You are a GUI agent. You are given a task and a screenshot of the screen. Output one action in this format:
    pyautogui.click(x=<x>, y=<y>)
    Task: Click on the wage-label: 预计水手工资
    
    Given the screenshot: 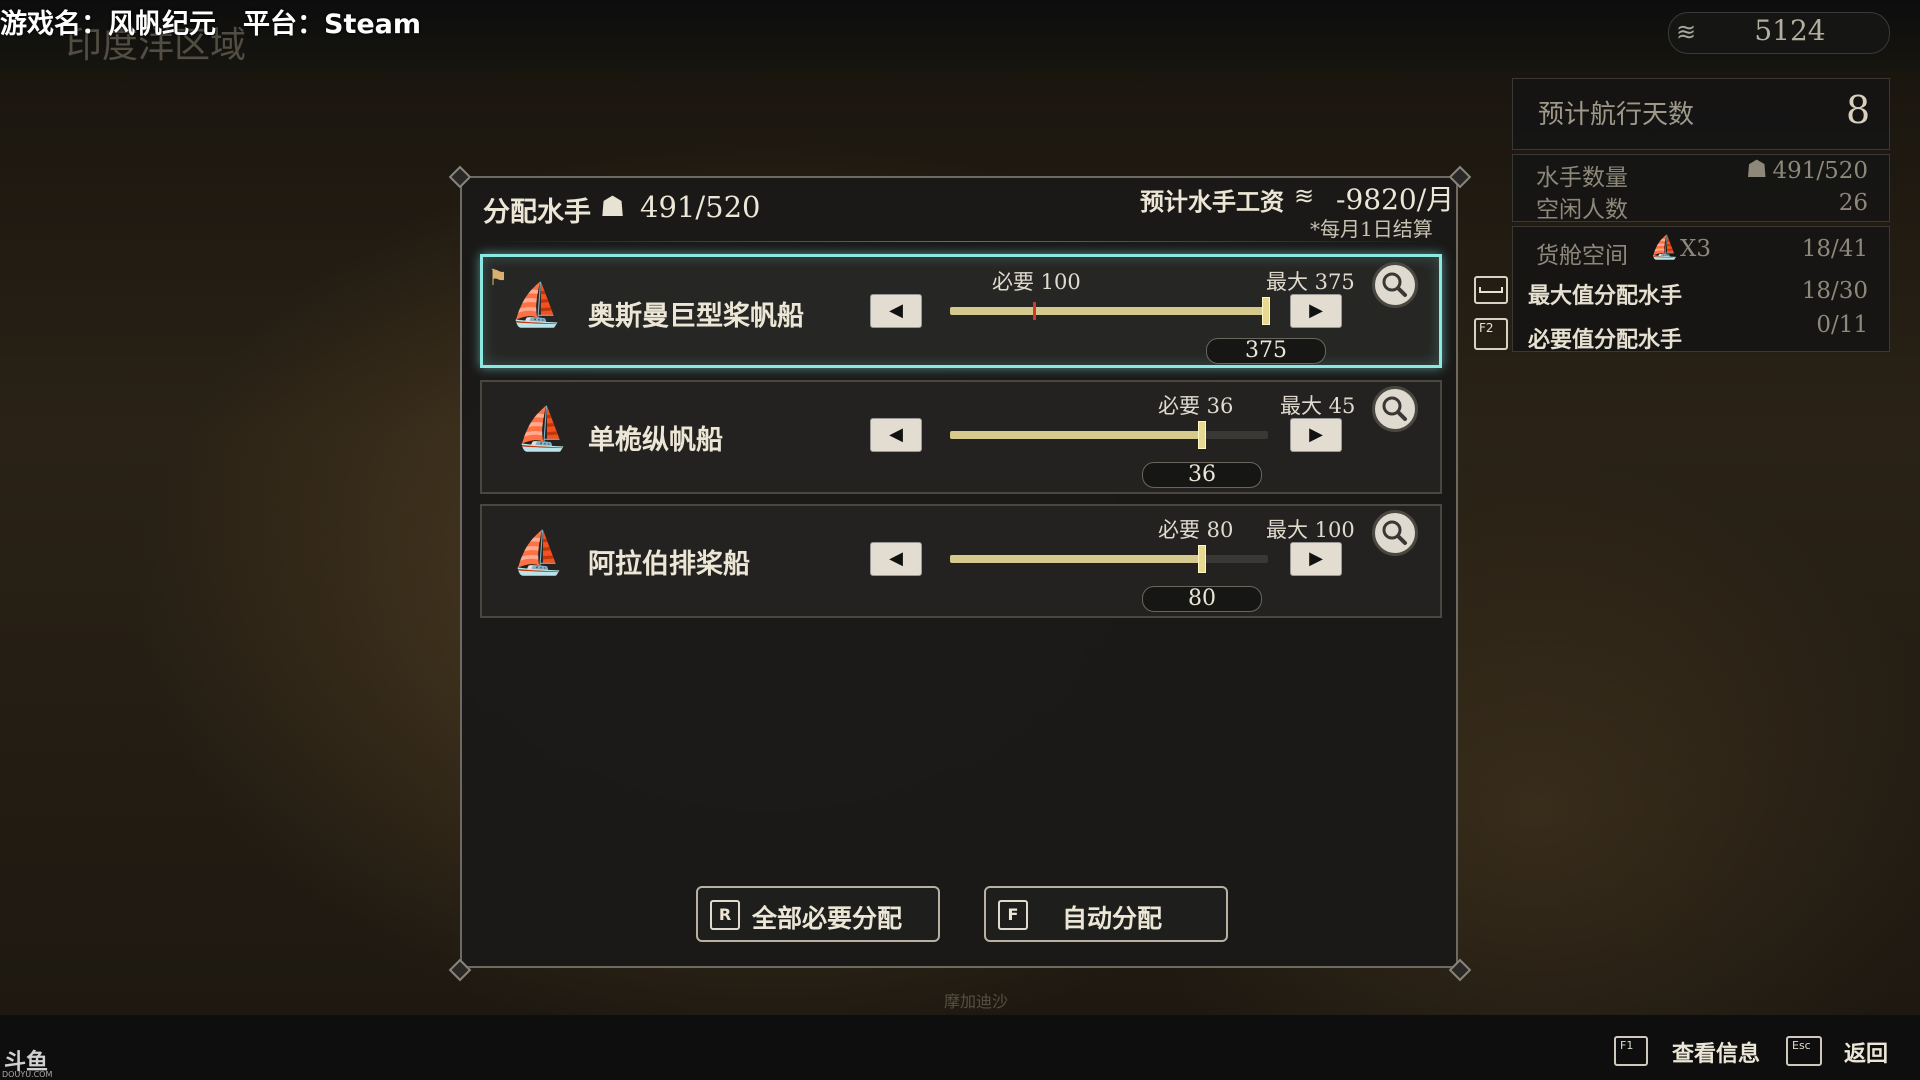 What is the action you would take?
    pyautogui.click(x=1212, y=201)
    